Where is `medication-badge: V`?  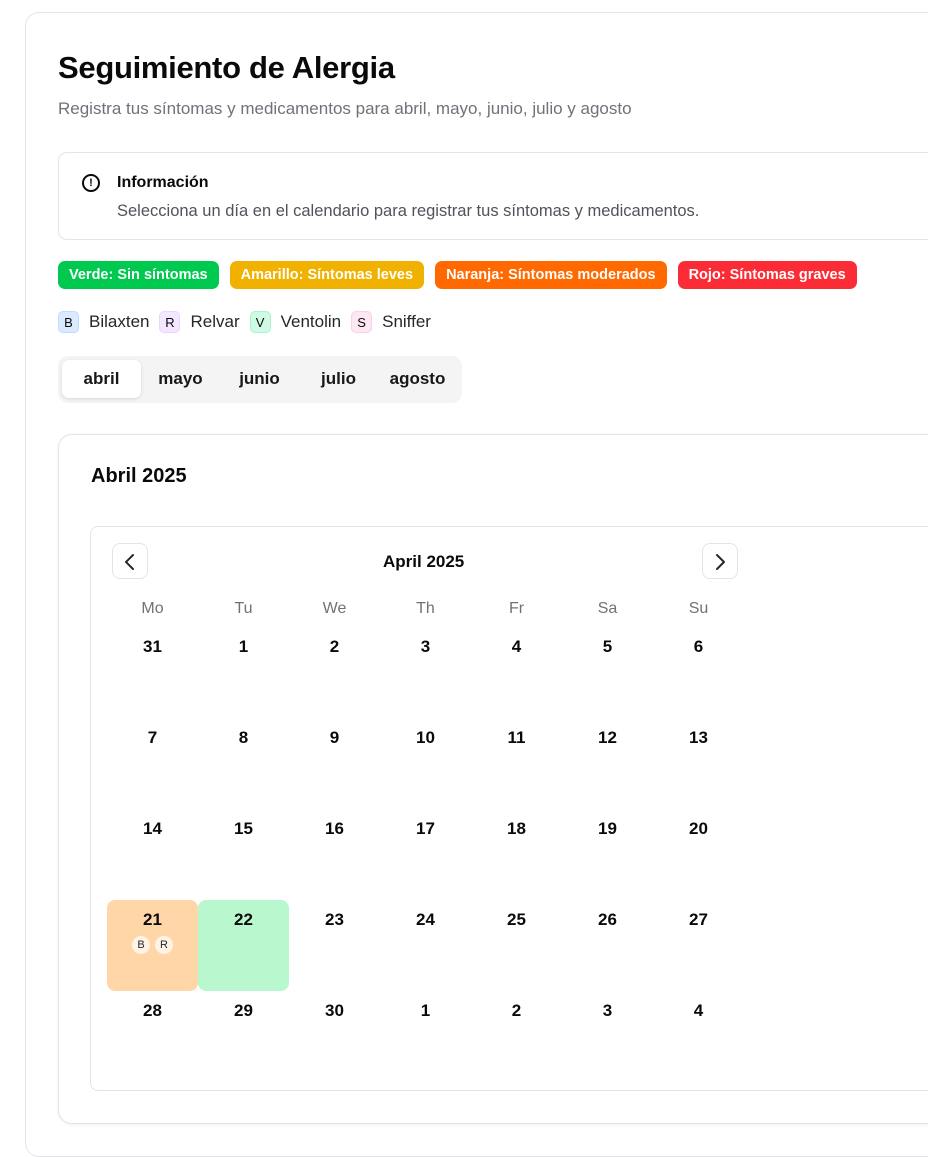 medication-badge: V is located at coordinates (260, 322).